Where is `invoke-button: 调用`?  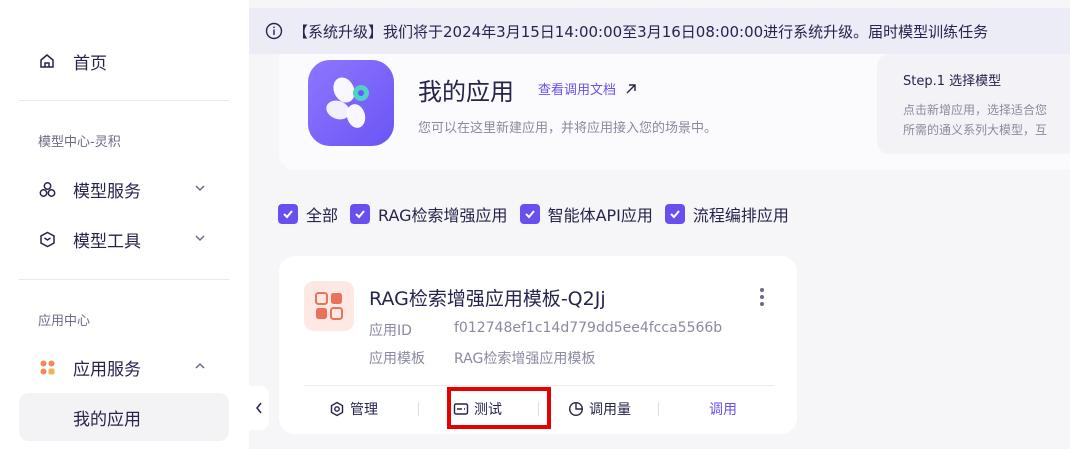
invoke-button: 调用 is located at coordinates (723, 409).